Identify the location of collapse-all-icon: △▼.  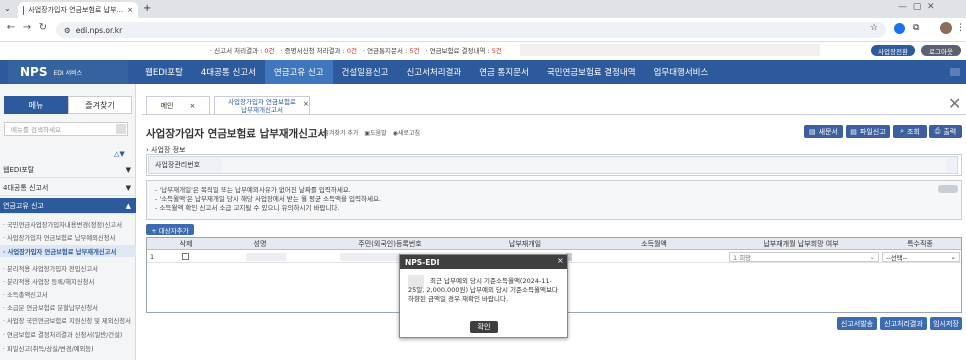
(119, 154).